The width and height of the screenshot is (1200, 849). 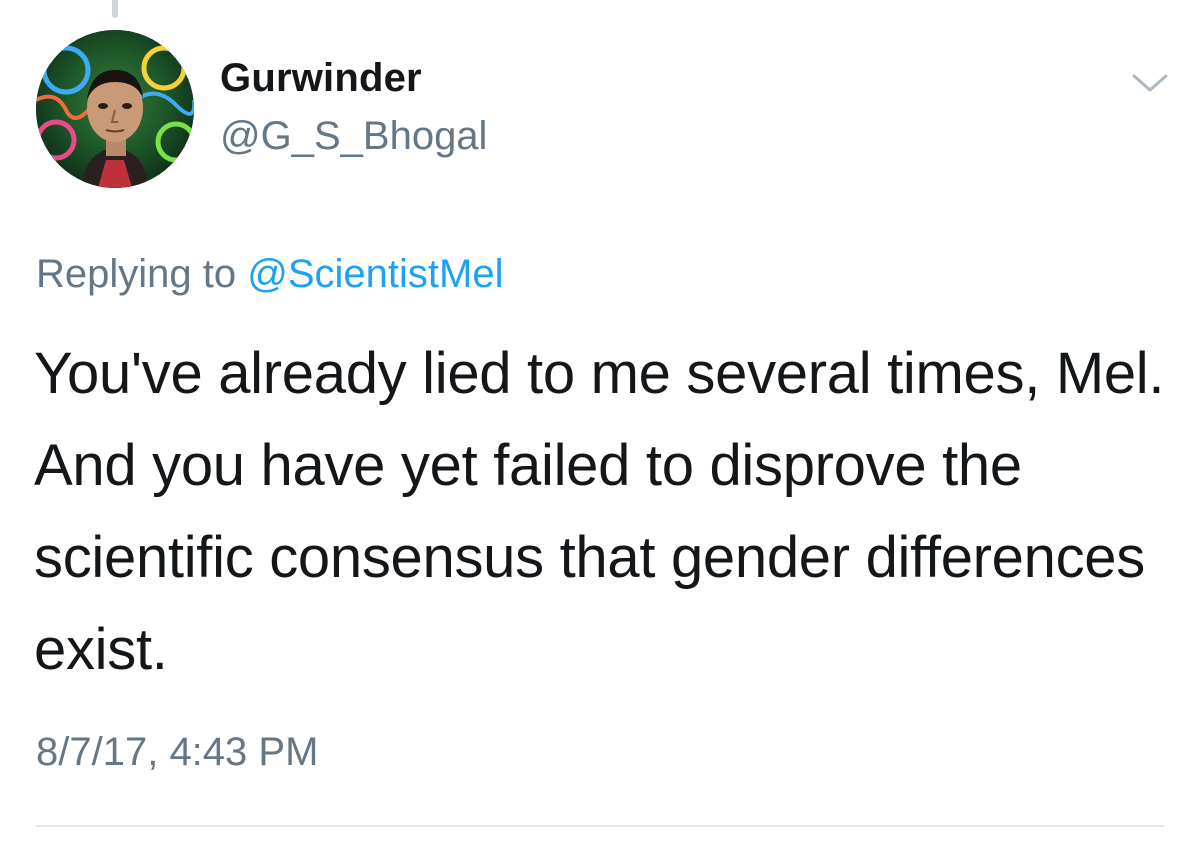 I want to click on divider, so click(x=600, y=826).